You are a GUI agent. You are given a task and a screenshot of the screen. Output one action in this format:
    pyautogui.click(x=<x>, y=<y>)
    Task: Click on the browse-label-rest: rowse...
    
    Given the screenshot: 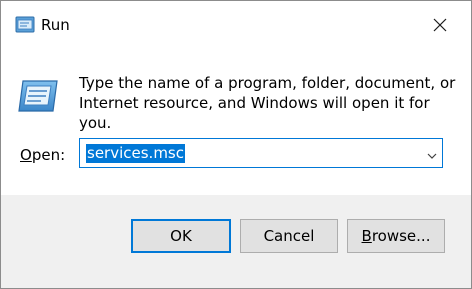 What is the action you would take?
    pyautogui.click(x=401, y=236)
    